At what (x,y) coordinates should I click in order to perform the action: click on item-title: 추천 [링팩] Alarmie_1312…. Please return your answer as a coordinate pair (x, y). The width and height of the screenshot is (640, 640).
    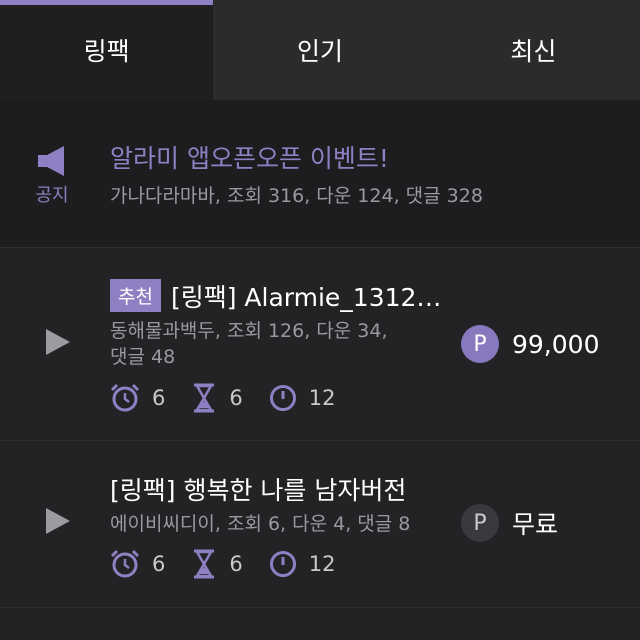
    Looking at the image, I should click on (275, 296).